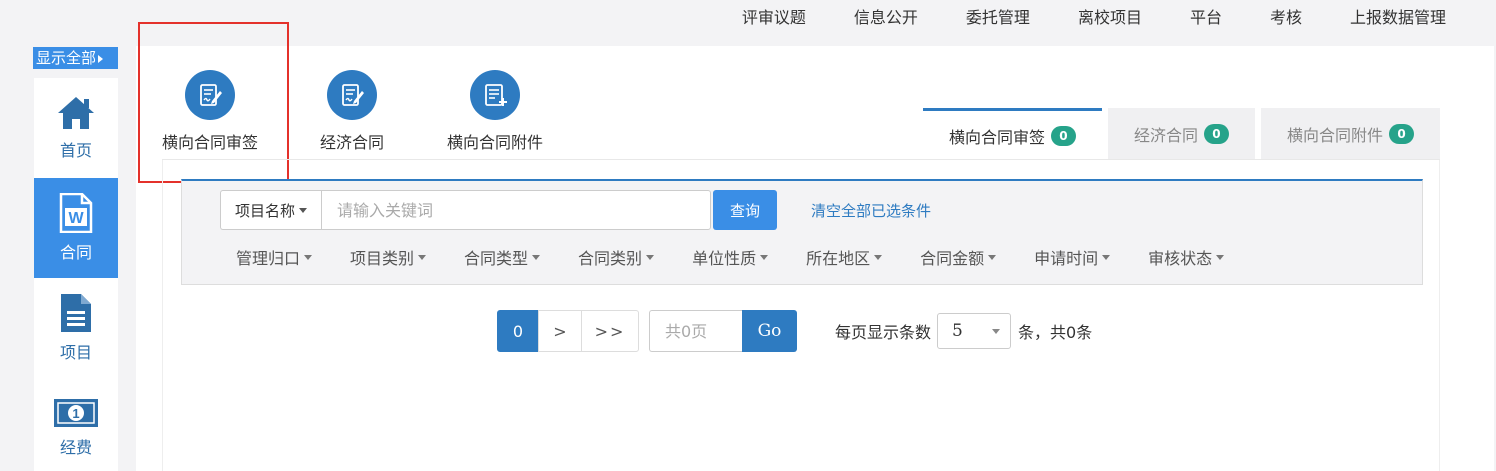 This screenshot has width=1496, height=471. Describe the element at coordinates (75, 447) in the screenshot. I see `sidebar-item-label: 经费` at that location.